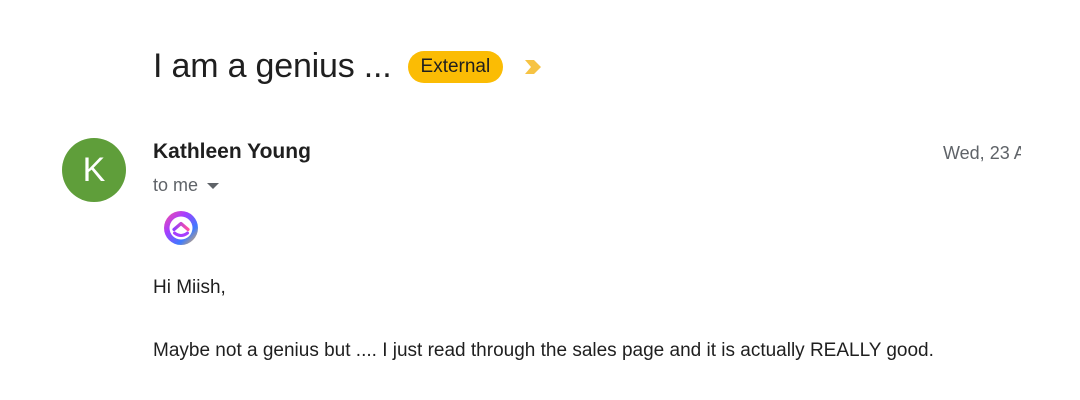 This screenshot has width=1080, height=400. Describe the element at coordinates (176, 185) in the screenshot. I see `recipient-label: to me` at that location.